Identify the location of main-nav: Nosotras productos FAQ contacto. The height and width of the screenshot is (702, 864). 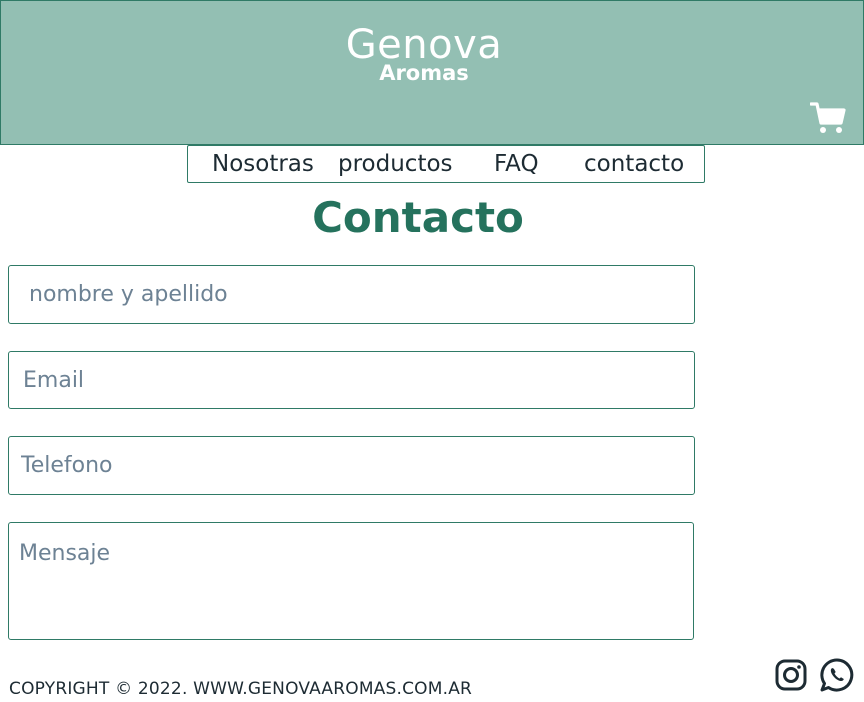
(446, 164).